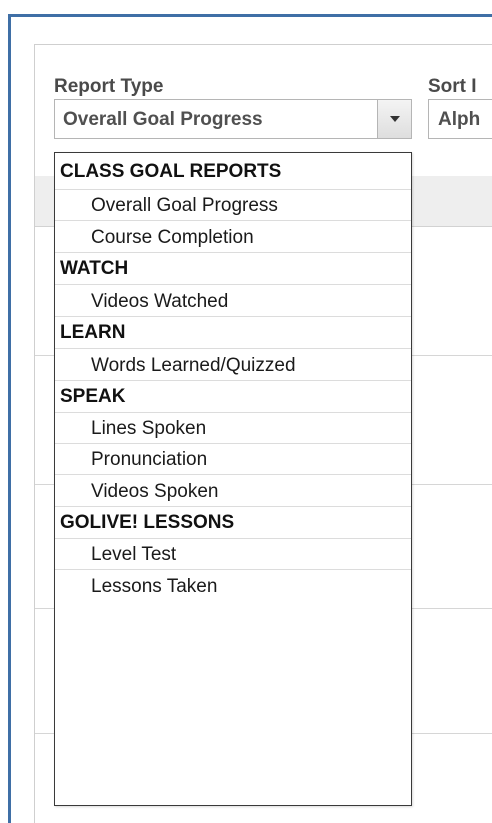 This screenshot has height=823, width=492. What do you see at coordinates (171, 171) in the screenshot?
I see `group-class-goal-reports: CLASS GOAL REPORTS` at bounding box center [171, 171].